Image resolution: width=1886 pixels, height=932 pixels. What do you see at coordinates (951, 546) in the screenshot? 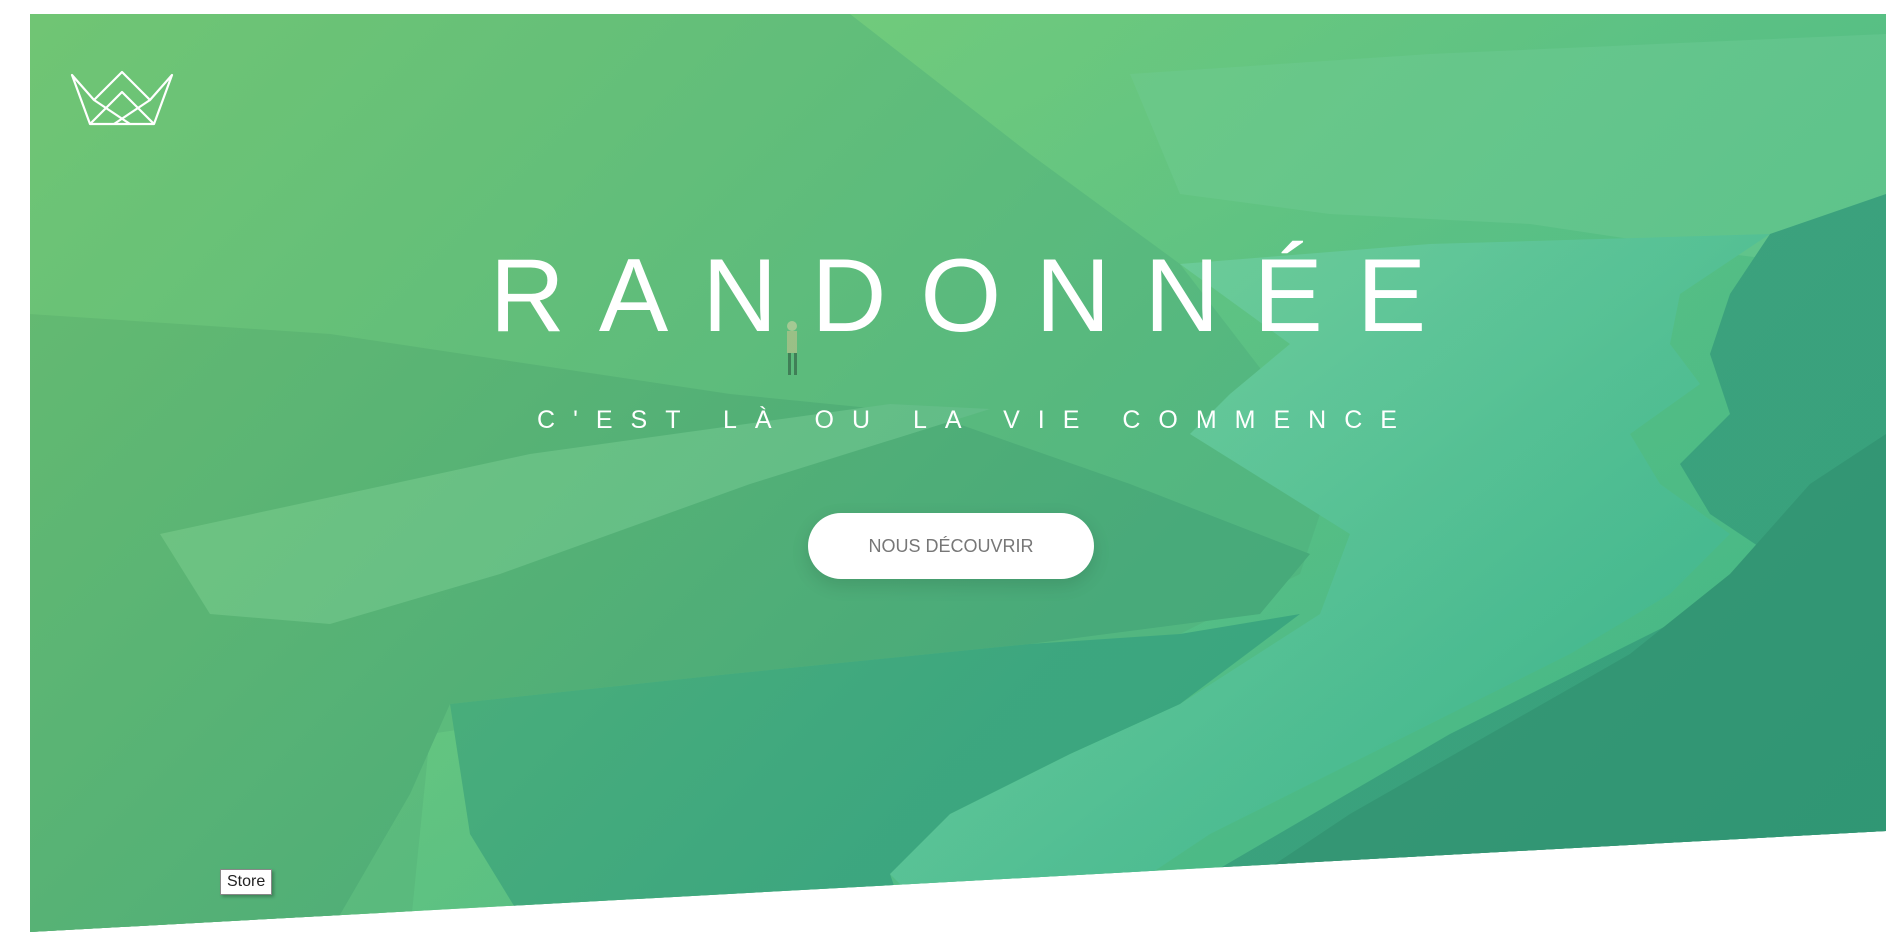
I see `discover-button: NOUS DÉCOUVRIR` at bounding box center [951, 546].